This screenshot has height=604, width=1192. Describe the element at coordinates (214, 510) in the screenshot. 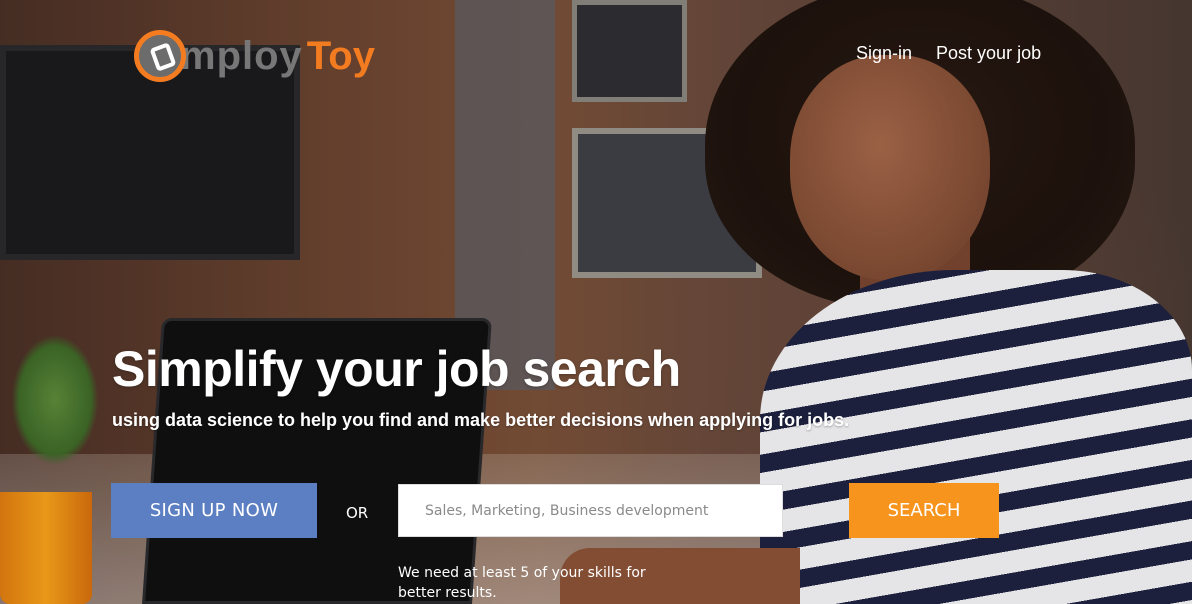

I see `signup-button: SIGN UP NOW` at that location.